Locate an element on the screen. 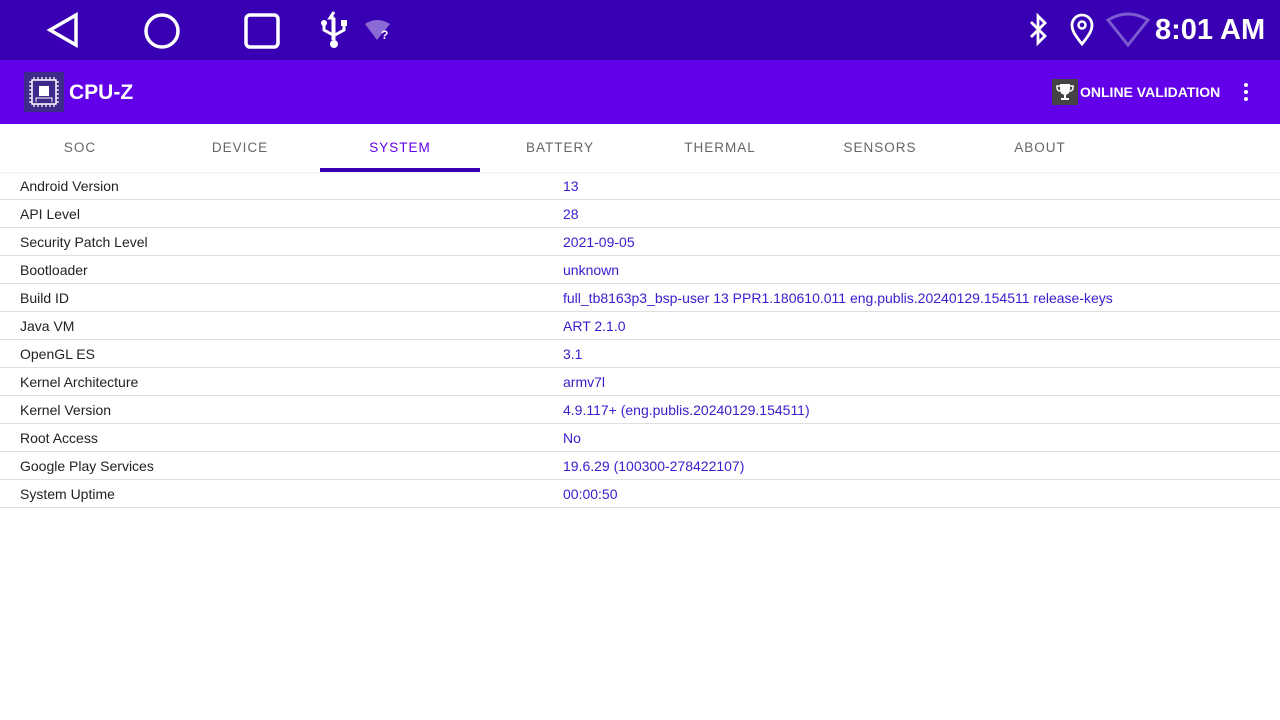 This screenshot has width=1280, height=720. info-row: OpenGL ES 3.1 is located at coordinates (640, 354).